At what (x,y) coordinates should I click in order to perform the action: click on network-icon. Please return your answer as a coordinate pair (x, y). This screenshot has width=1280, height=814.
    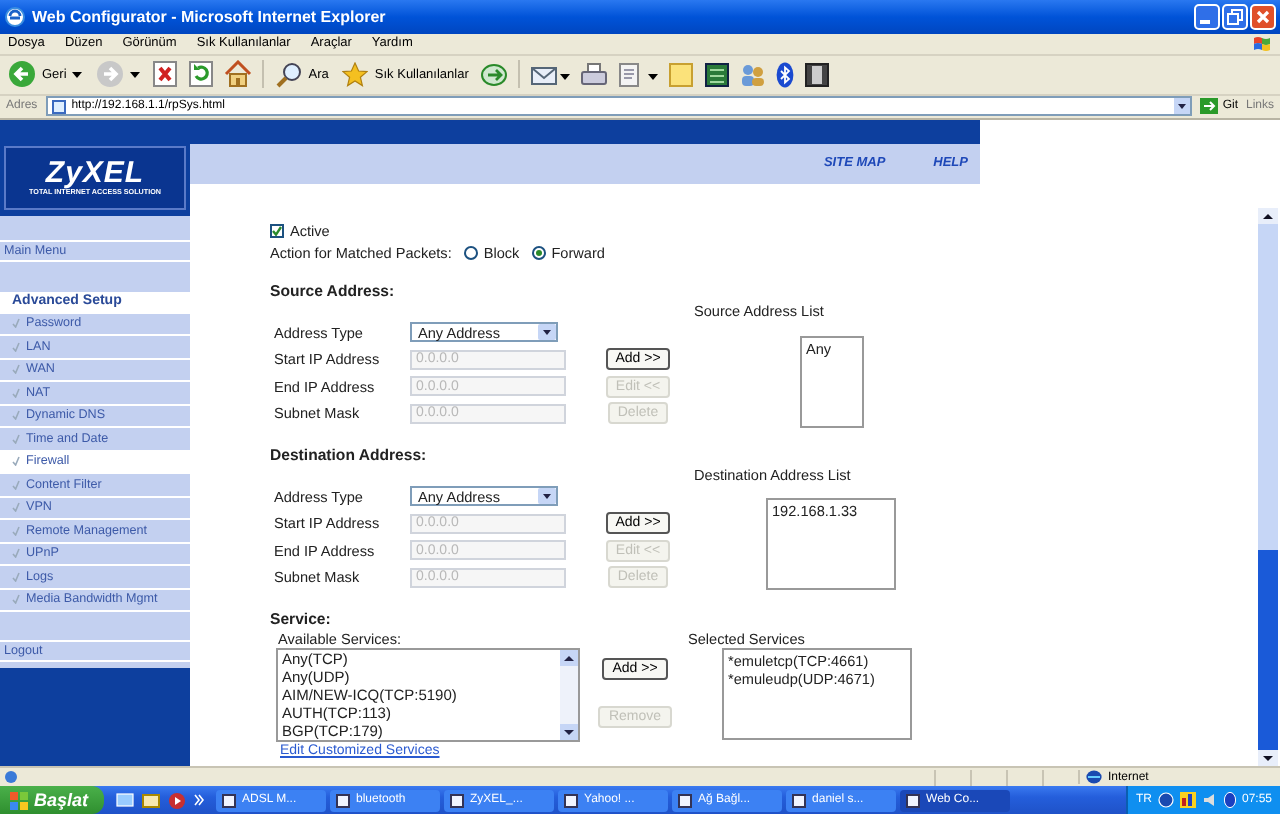
    Looking at the image, I should click on (1165, 800).